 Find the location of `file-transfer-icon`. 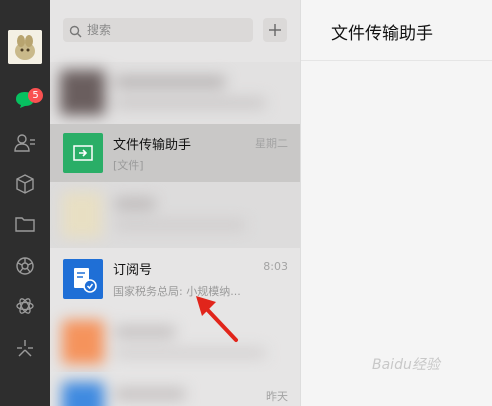

file-transfer-icon is located at coordinates (83, 153).